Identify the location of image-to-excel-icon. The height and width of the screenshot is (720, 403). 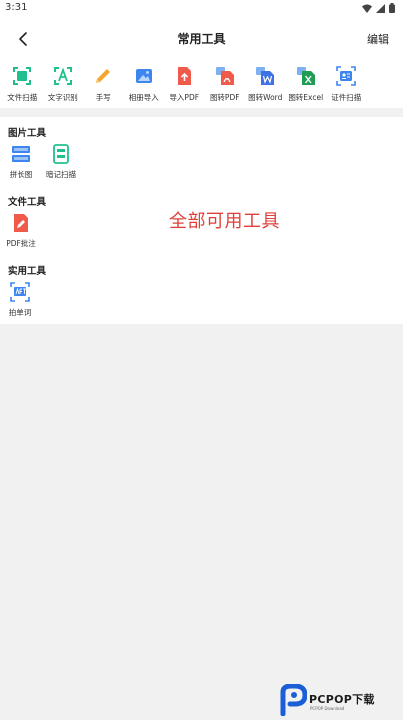
(305, 76).